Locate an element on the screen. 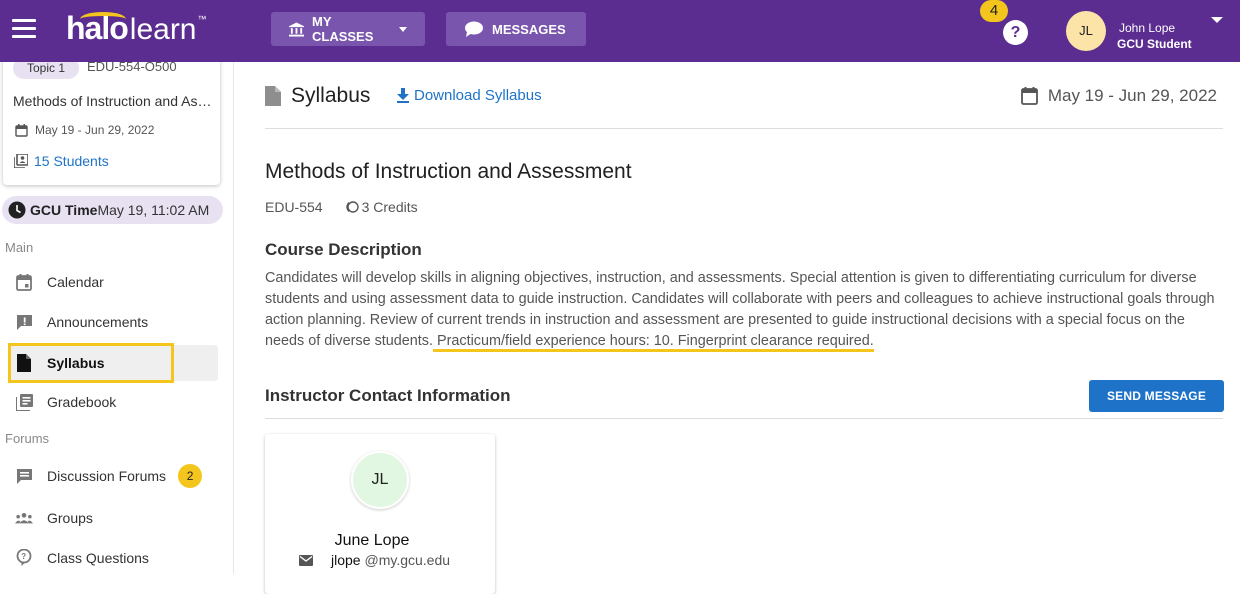 The height and width of the screenshot is (594, 1240). course-description-heading: Course Description is located at coordinates (343, 249).